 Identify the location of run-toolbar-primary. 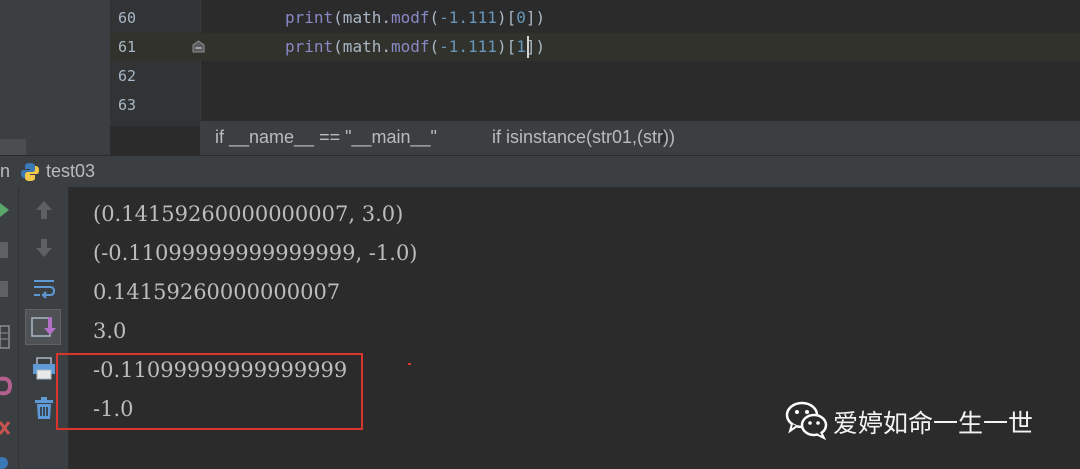
(9, 328).